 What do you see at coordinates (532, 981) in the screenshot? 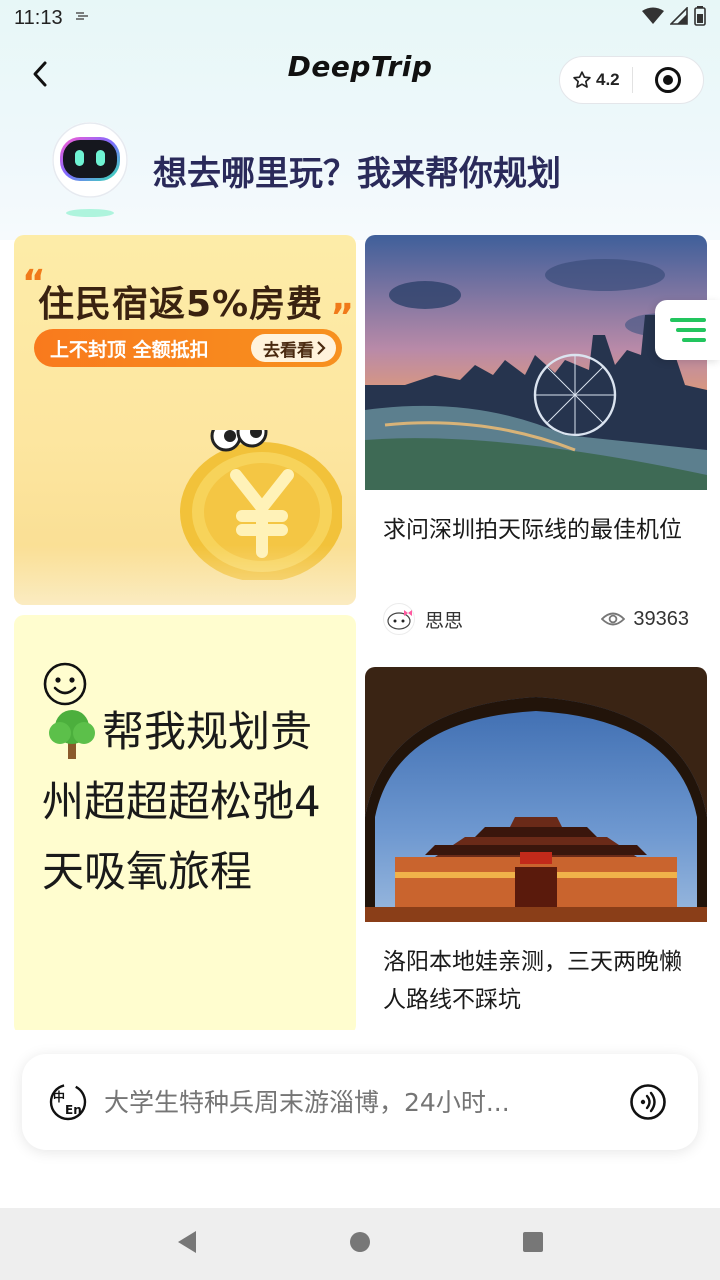
I see `feed-card-title: 洛阳本地娃亲测，三天两晚懒人路线不踩坑` at bounding box center [532, 981].